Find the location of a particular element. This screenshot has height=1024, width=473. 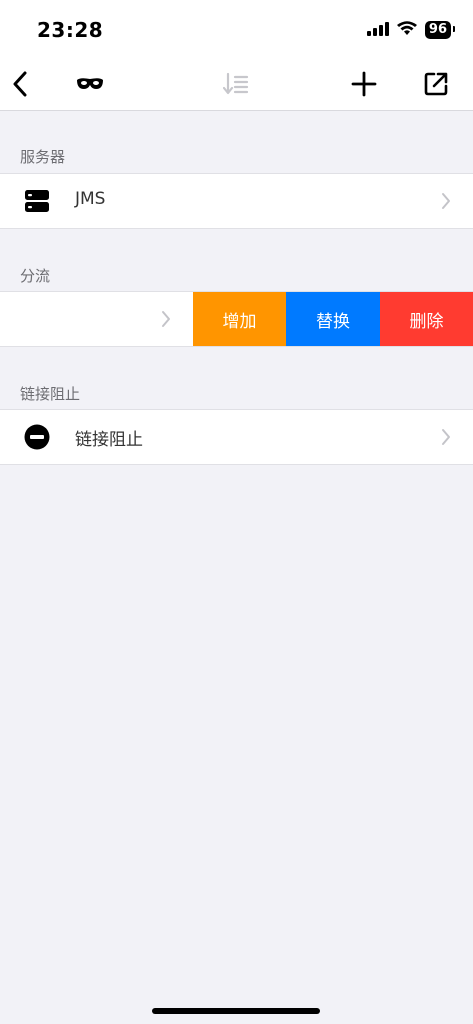

share-button is located at coordinates (436, 84).